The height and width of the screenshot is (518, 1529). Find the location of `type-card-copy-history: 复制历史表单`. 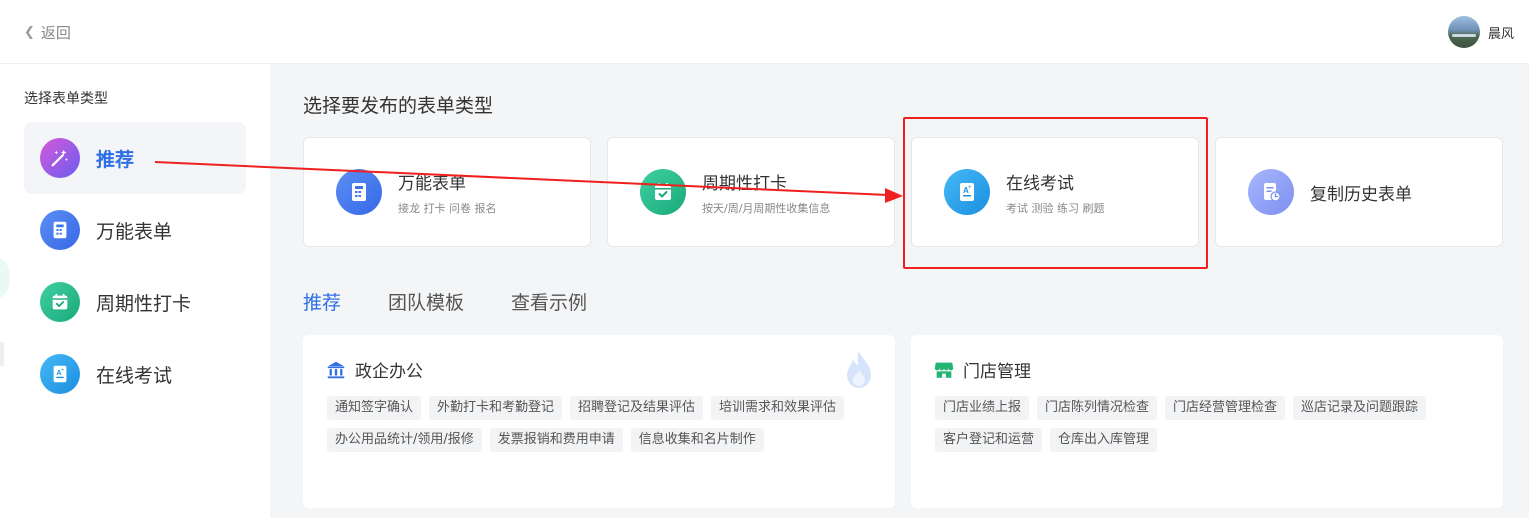

type-card-copy-history: 复制历史表单 is located at coordinates (1359, 192).